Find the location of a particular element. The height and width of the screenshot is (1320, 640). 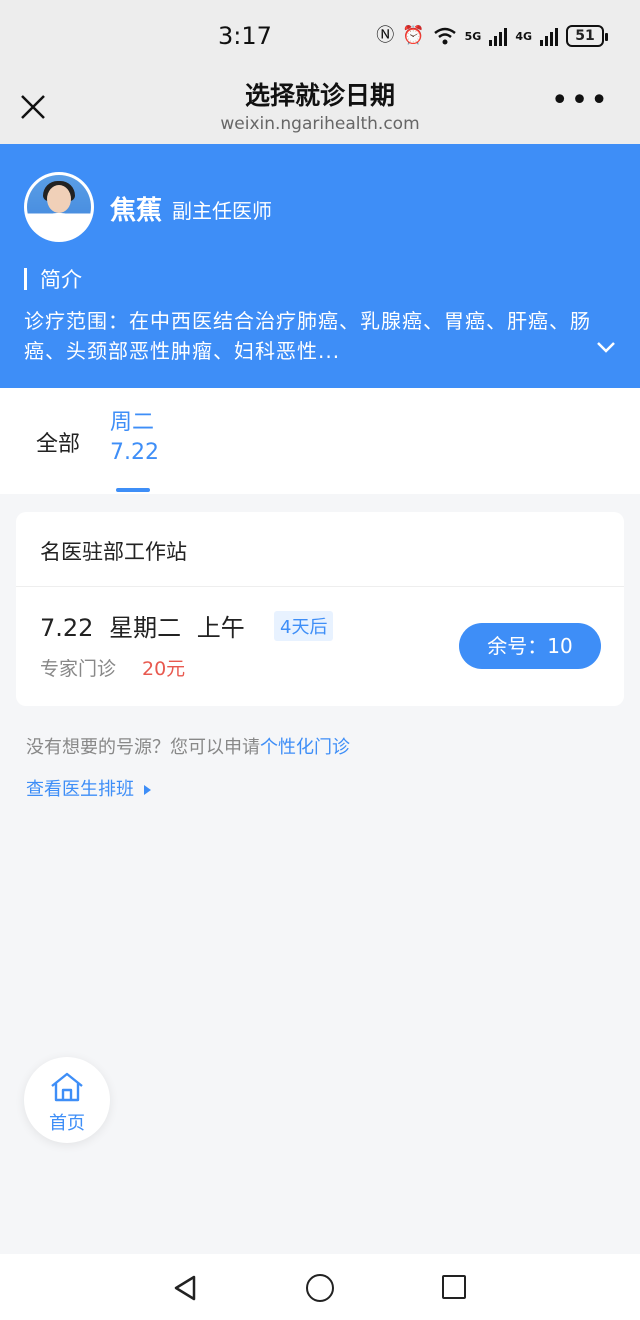

station-name: 名医驻部工作站 is located at coordinates (113, 552).